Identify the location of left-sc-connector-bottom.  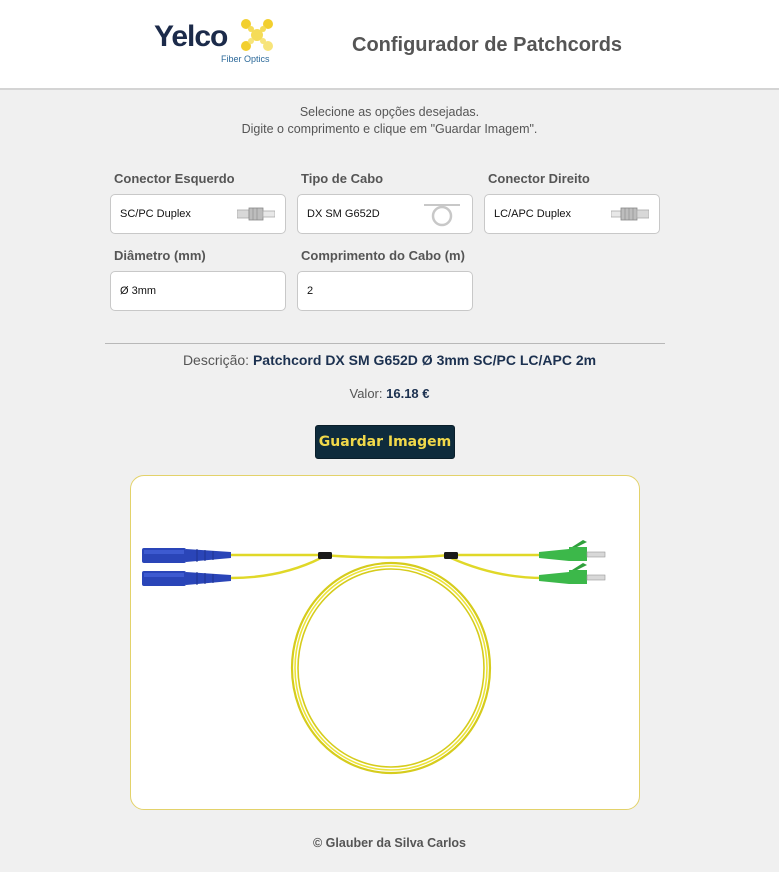
(186, 578).